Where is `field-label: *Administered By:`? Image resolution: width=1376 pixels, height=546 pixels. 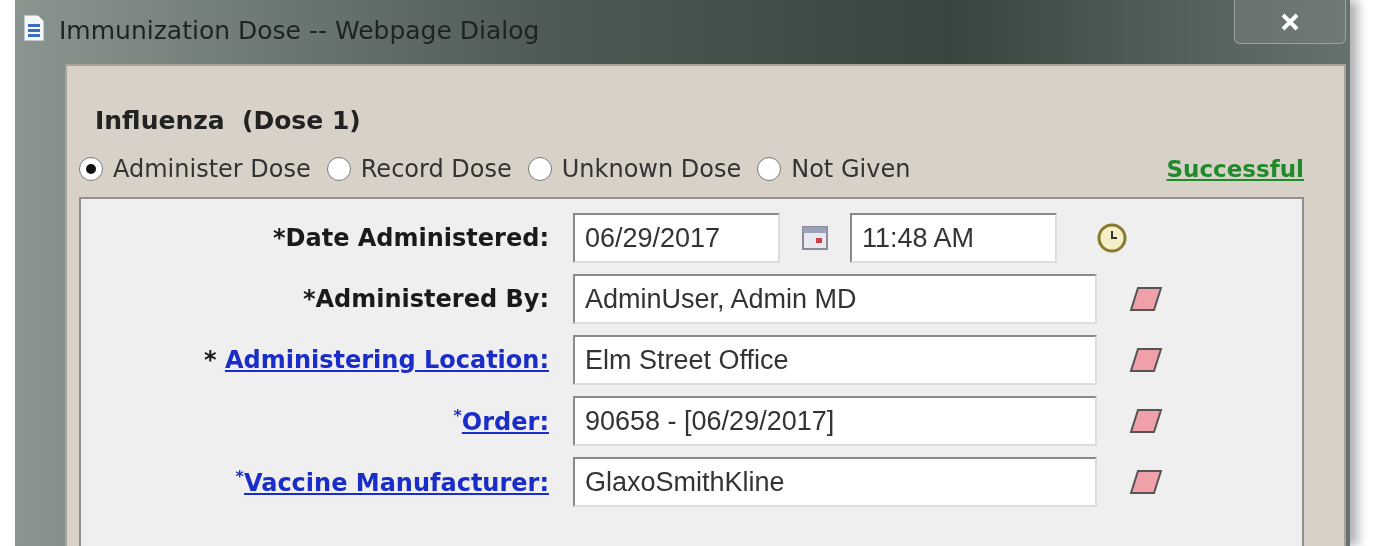 field-label: *Administered By: is located at coordinates (425, 299).